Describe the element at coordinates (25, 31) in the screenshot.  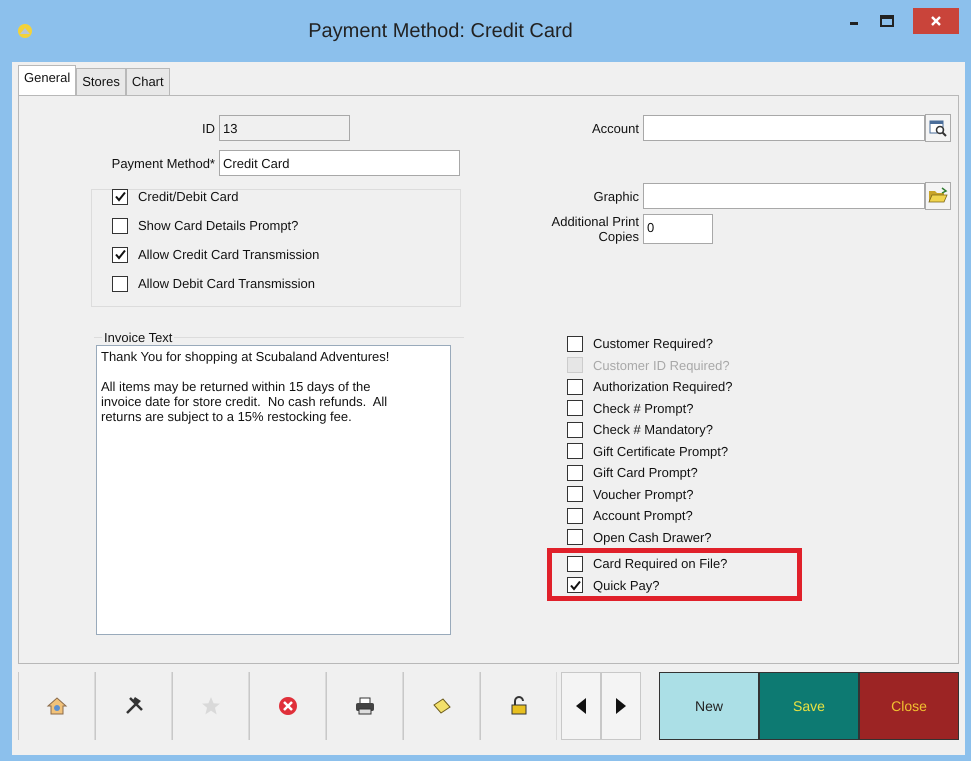
I see `app-icon` at that location.